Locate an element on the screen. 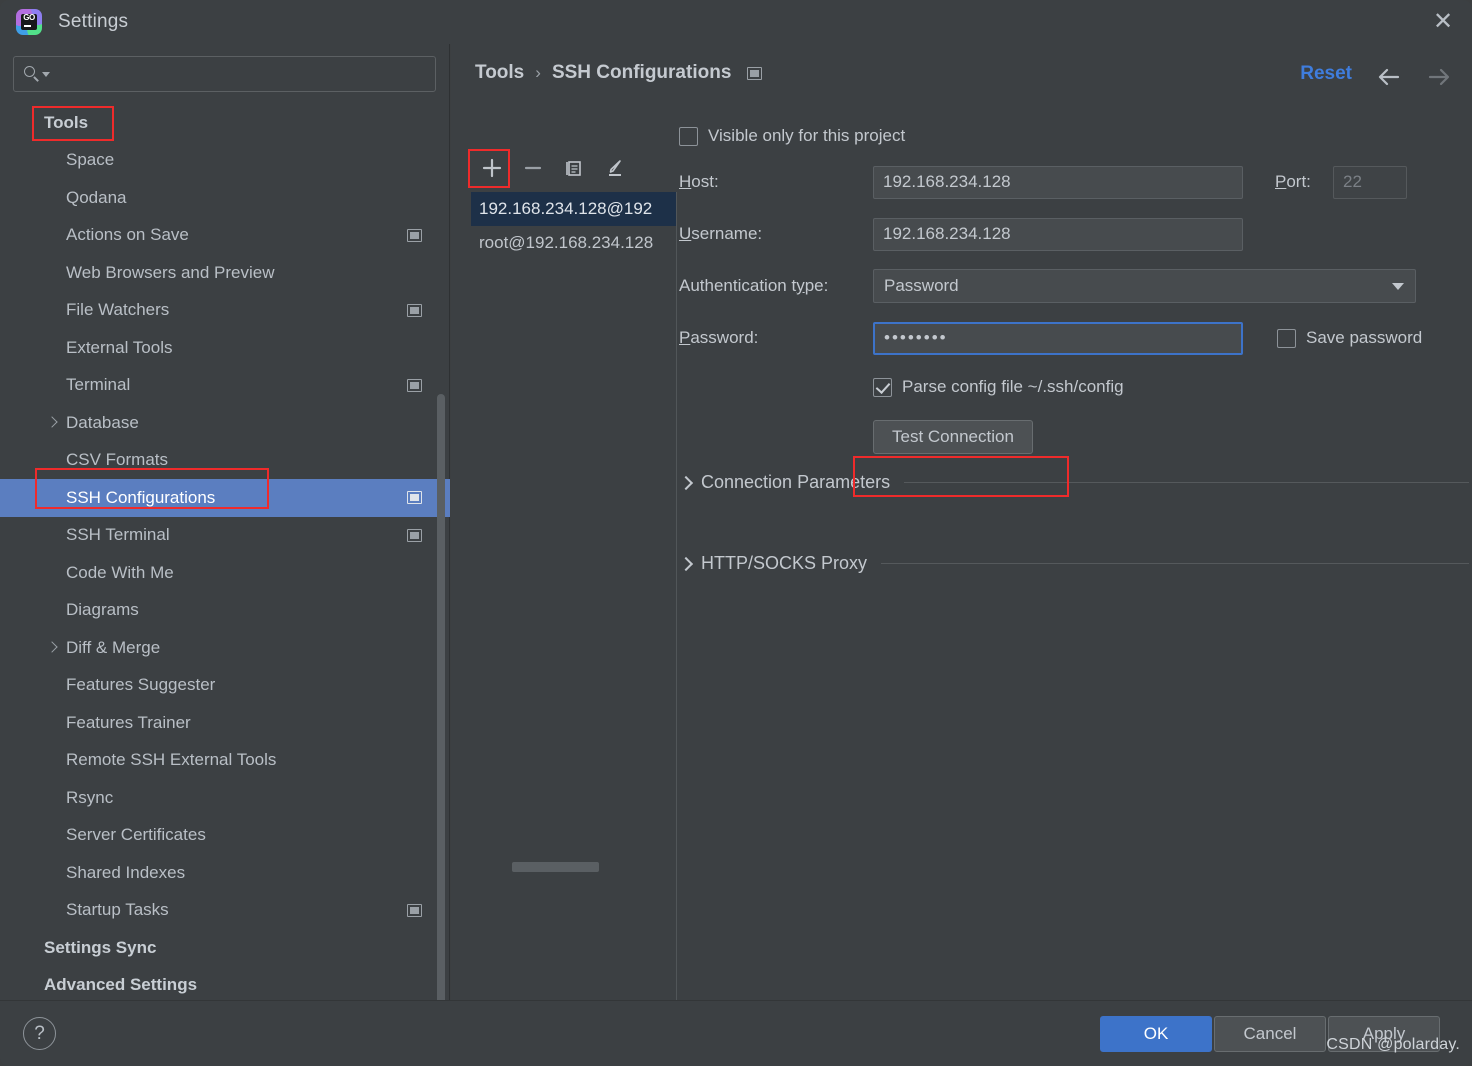  title-bar: GO Settings ✕ is located at coordinates (736, 22).